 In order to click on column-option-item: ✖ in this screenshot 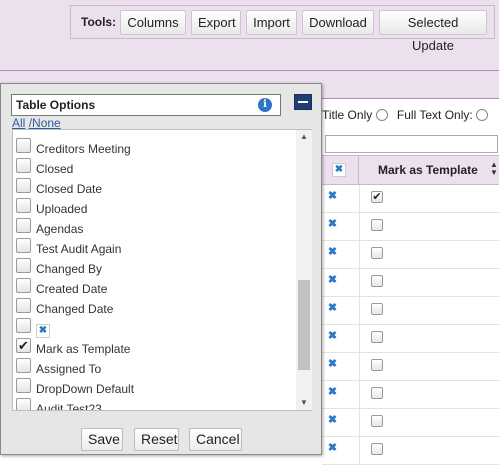, I will do `click(154, 329)`.